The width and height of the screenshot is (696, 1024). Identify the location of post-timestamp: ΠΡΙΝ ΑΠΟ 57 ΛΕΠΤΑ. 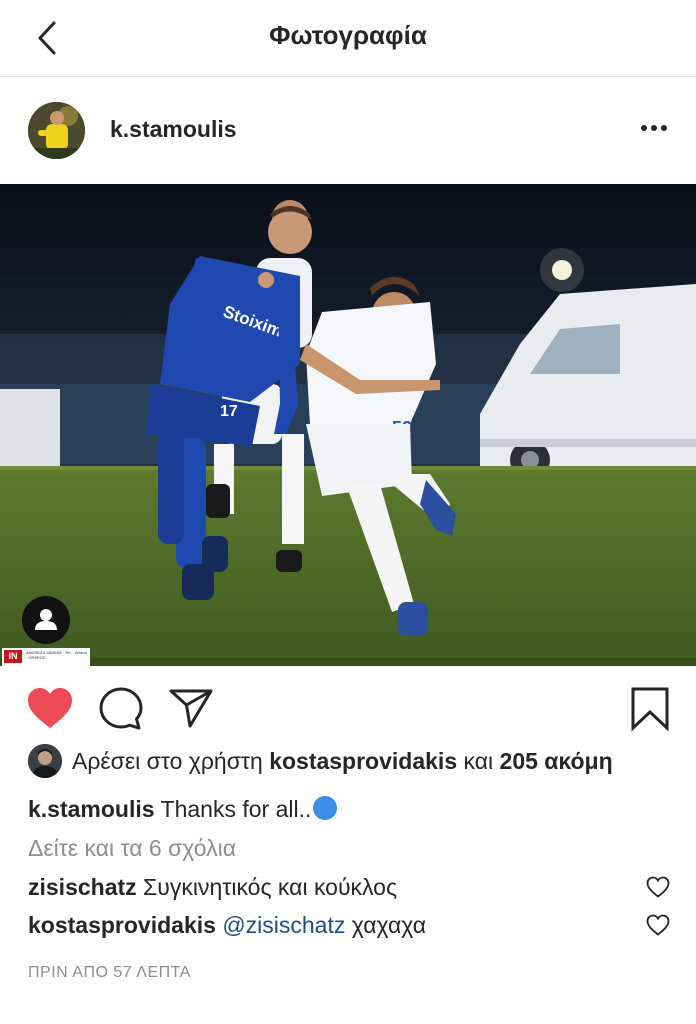
(109, 972).